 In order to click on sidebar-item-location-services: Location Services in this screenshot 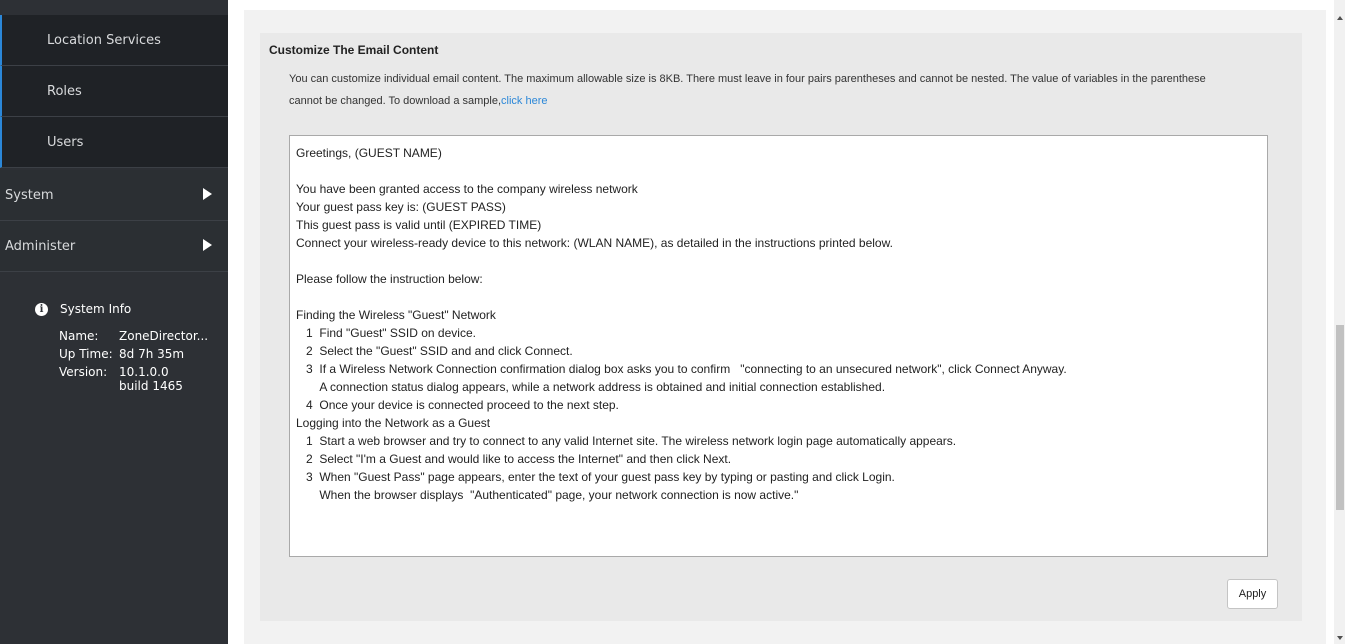, I will do `click(114, 40)`.